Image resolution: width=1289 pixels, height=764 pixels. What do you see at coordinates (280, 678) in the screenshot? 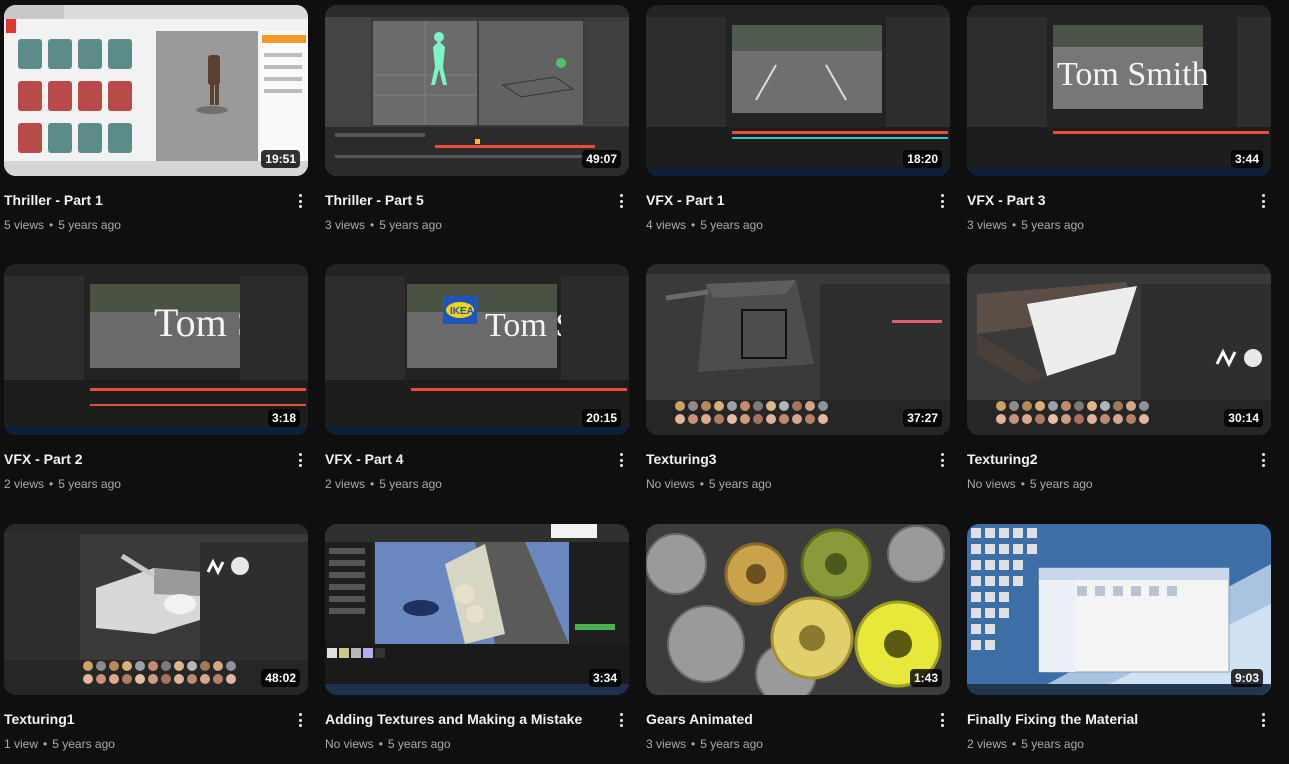
I see `video-duration: 48:02` at bounding box center [280, 678].